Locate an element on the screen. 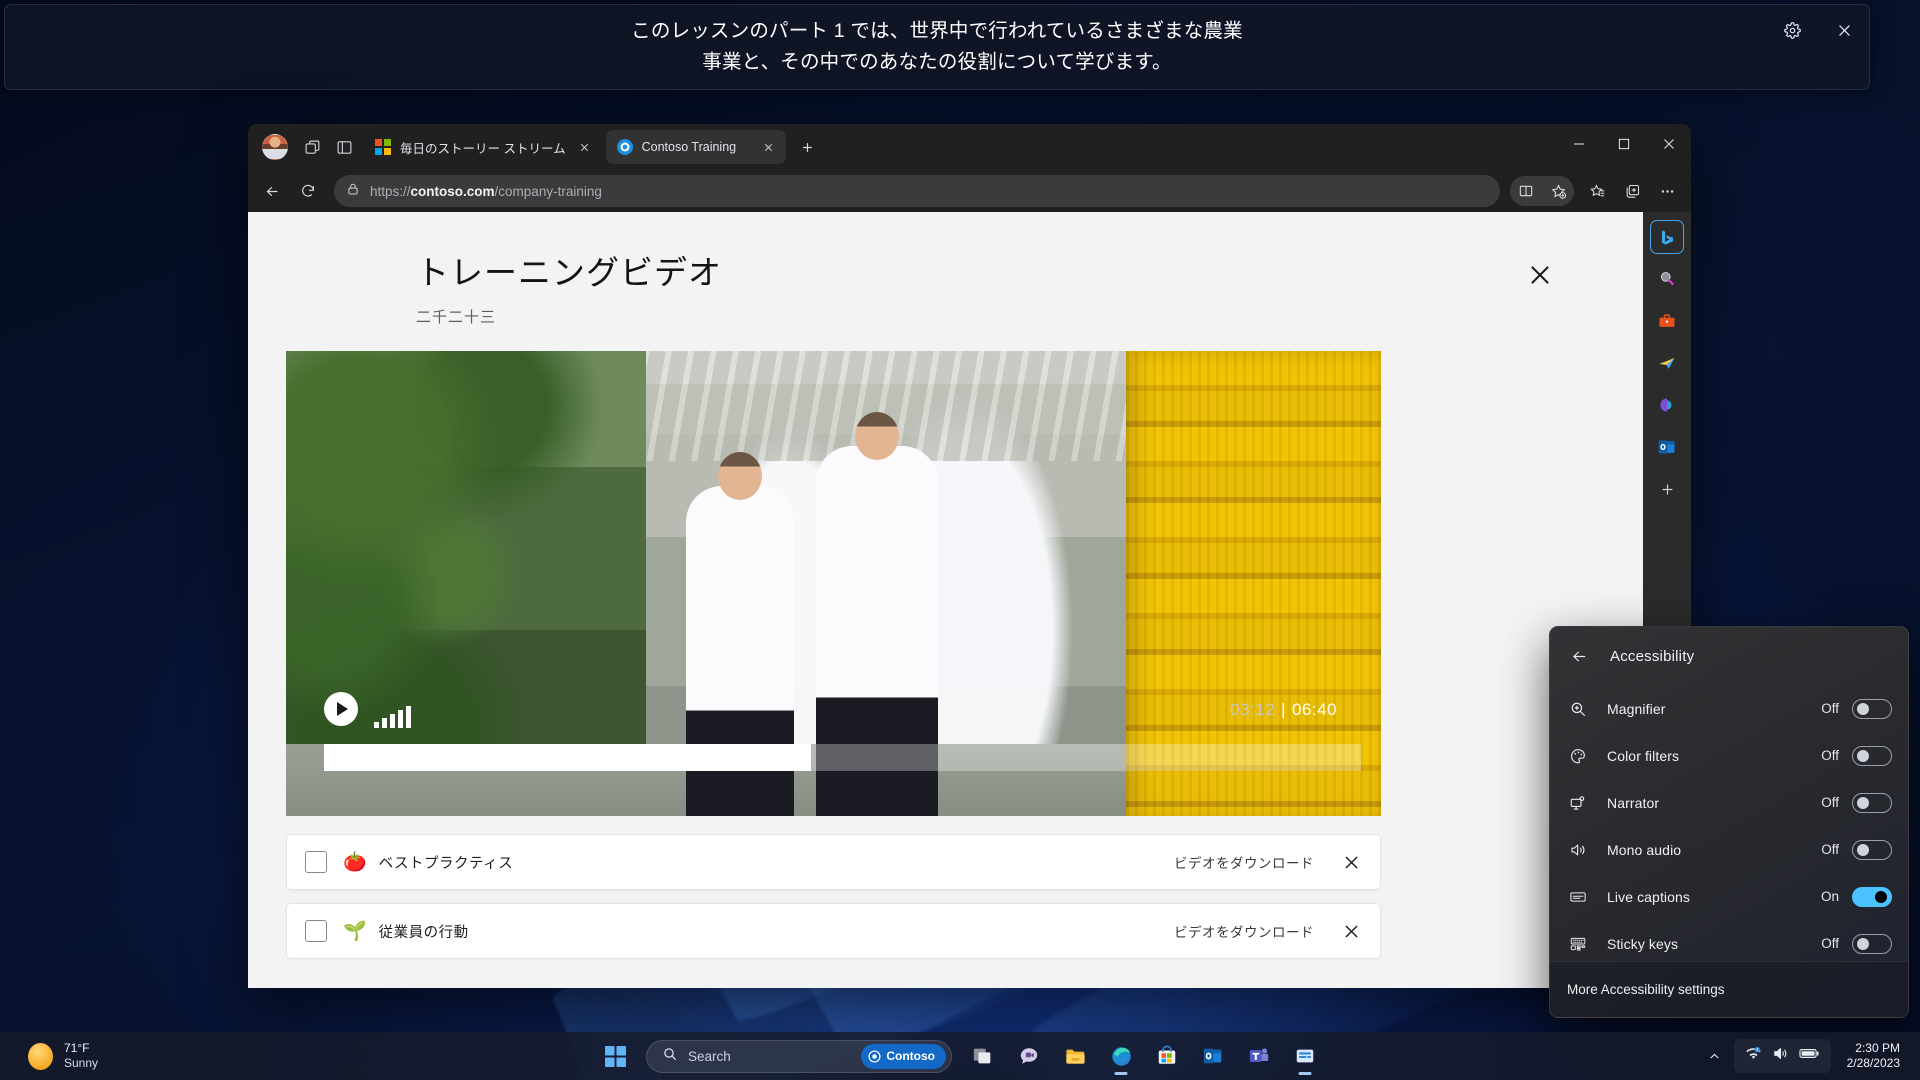  live-captions-actions is located at coordinates (1818, 30).